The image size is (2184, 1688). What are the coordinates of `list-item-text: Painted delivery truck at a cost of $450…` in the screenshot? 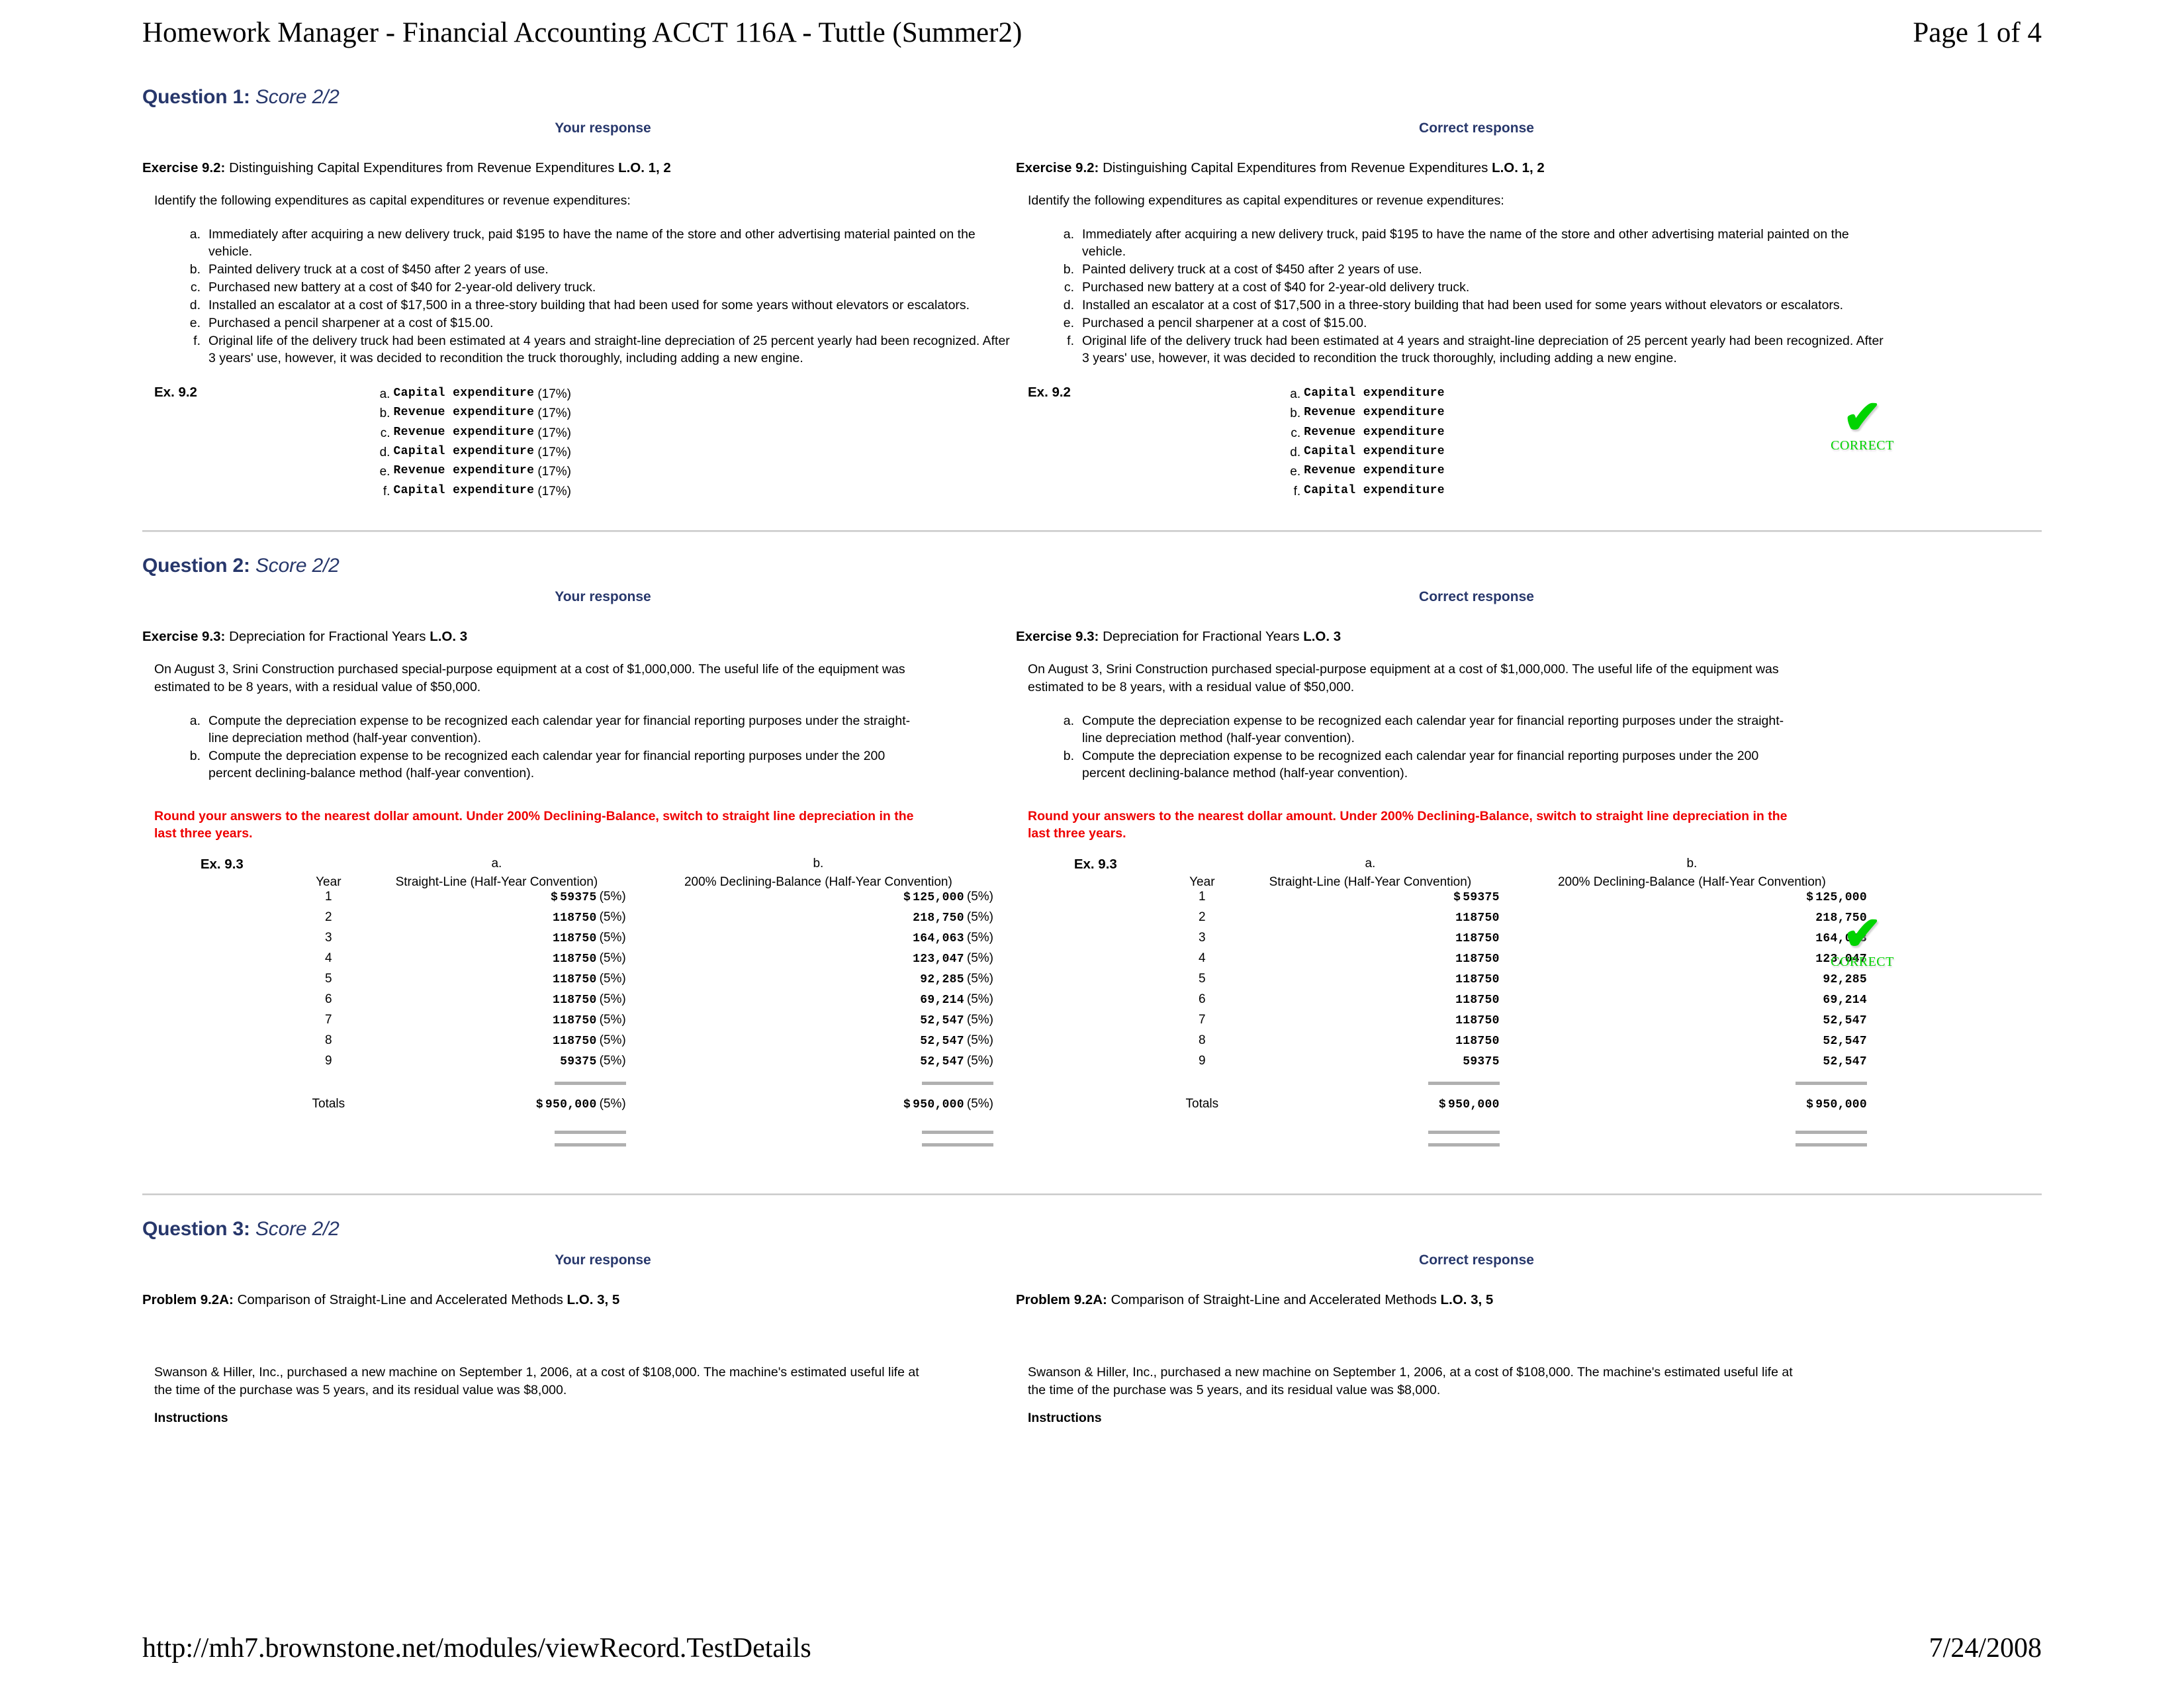 It's located at (1252, 269).